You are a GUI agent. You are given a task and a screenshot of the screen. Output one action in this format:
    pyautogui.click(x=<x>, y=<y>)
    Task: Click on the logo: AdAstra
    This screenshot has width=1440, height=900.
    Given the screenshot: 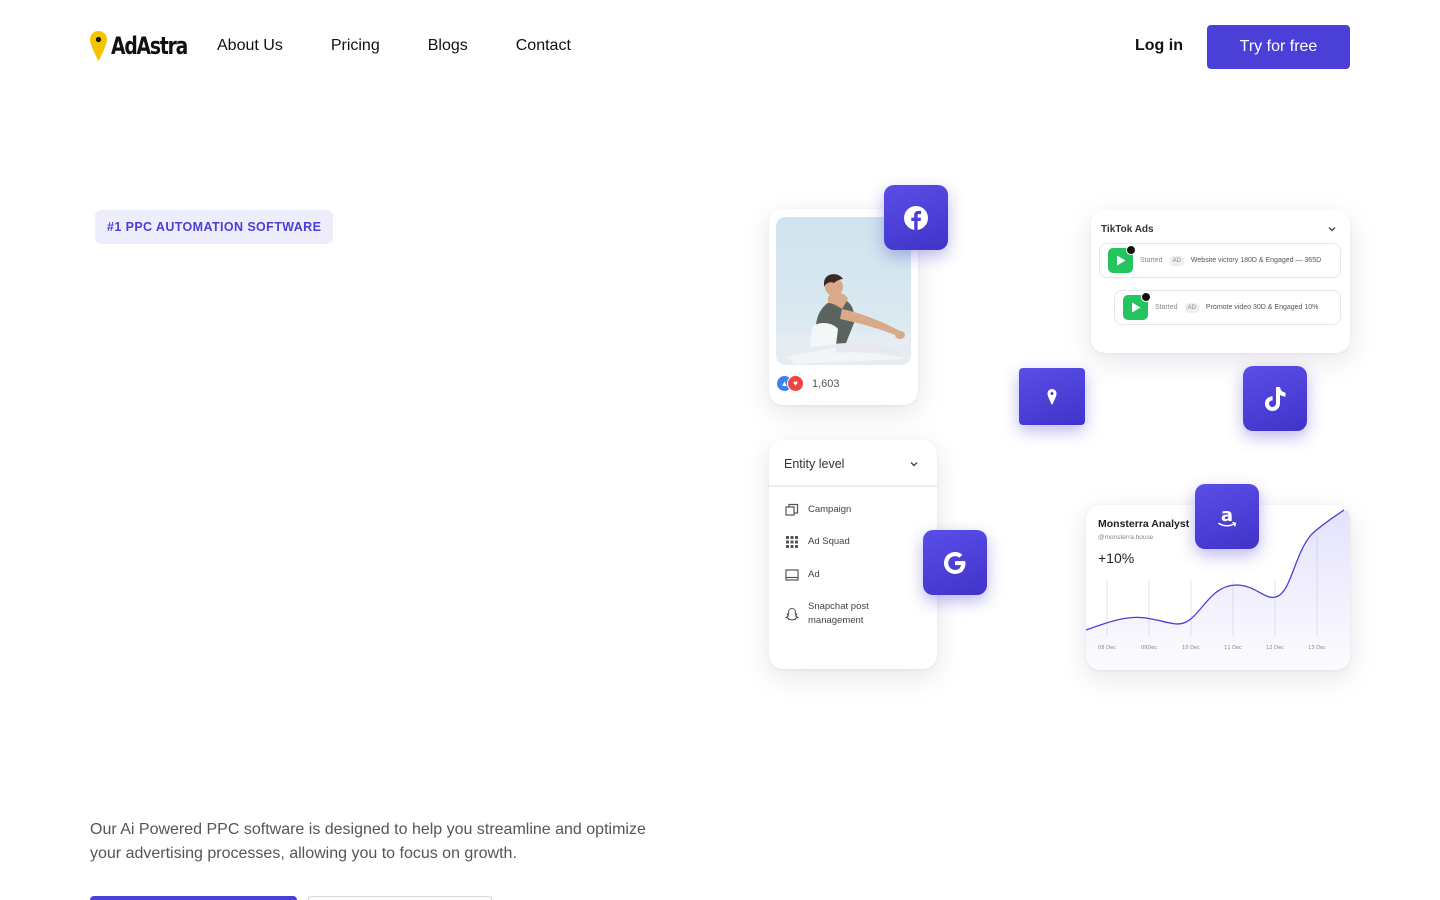 What is the action you would take?
    pyautogui.click(x=149, y=46)
    